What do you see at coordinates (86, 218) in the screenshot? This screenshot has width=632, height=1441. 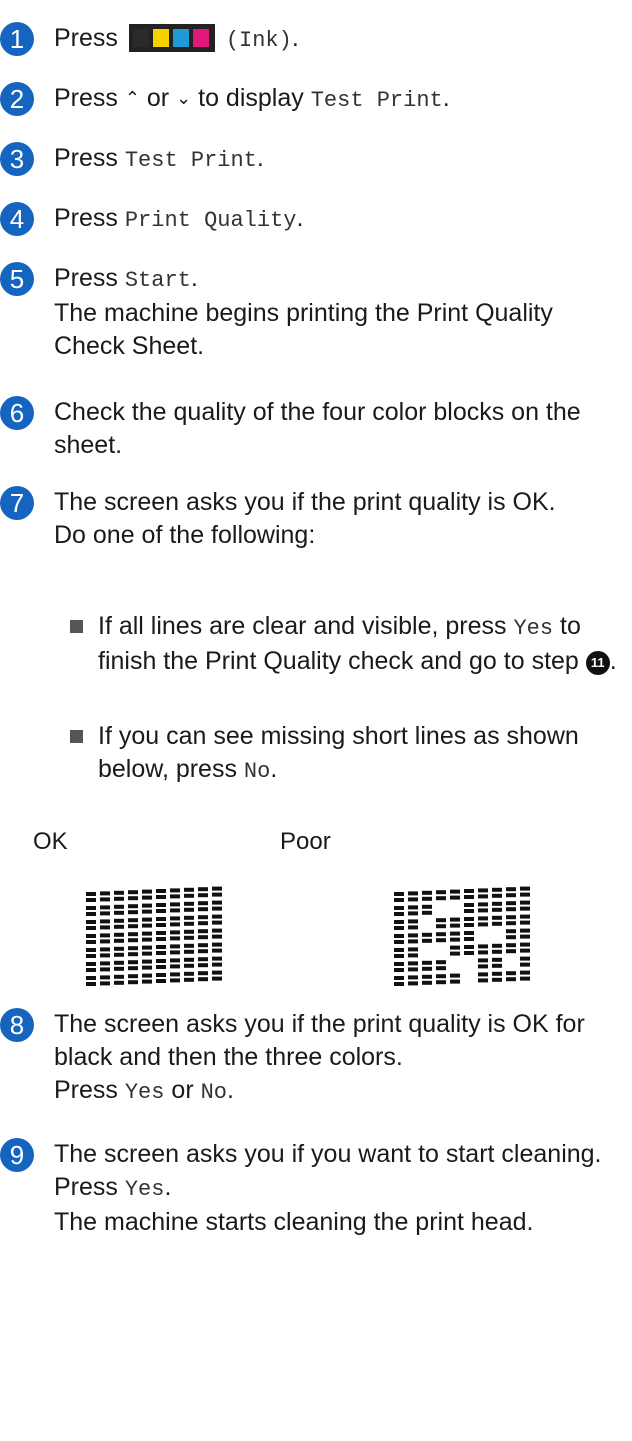 I see `step-text-pre: Press` at bounding box center [86, 218].